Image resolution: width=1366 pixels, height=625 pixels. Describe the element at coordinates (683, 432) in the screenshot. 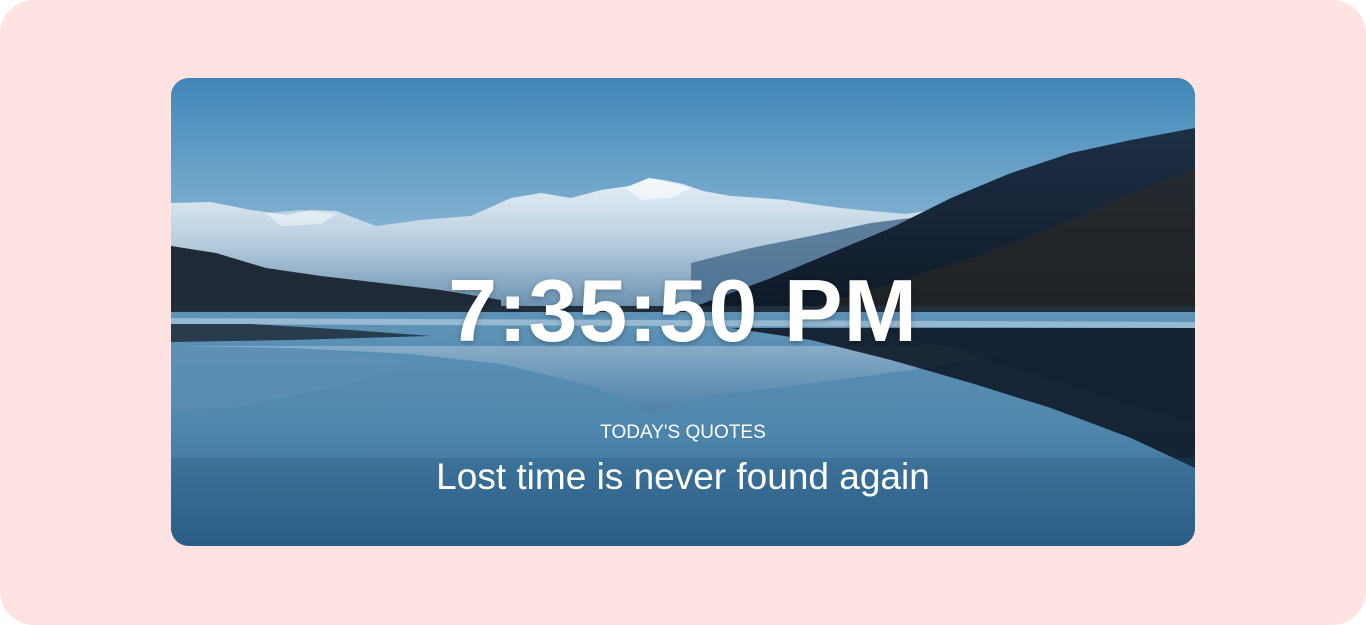

I see `quotes-heading: TODAY'S QUOTES` at that location.